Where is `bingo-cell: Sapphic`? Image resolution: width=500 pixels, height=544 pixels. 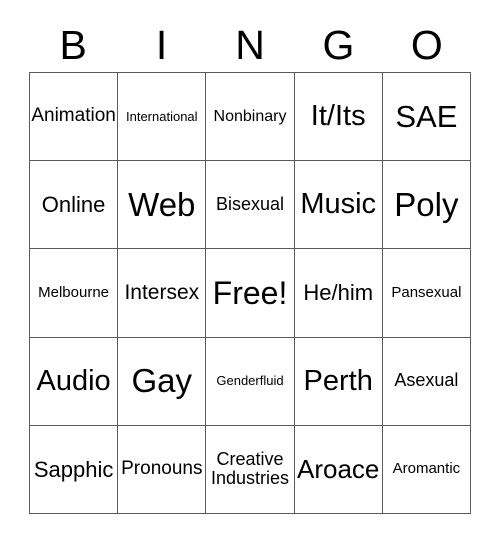 bingo-cell: Sapphic is located at coordinates (74, 469).